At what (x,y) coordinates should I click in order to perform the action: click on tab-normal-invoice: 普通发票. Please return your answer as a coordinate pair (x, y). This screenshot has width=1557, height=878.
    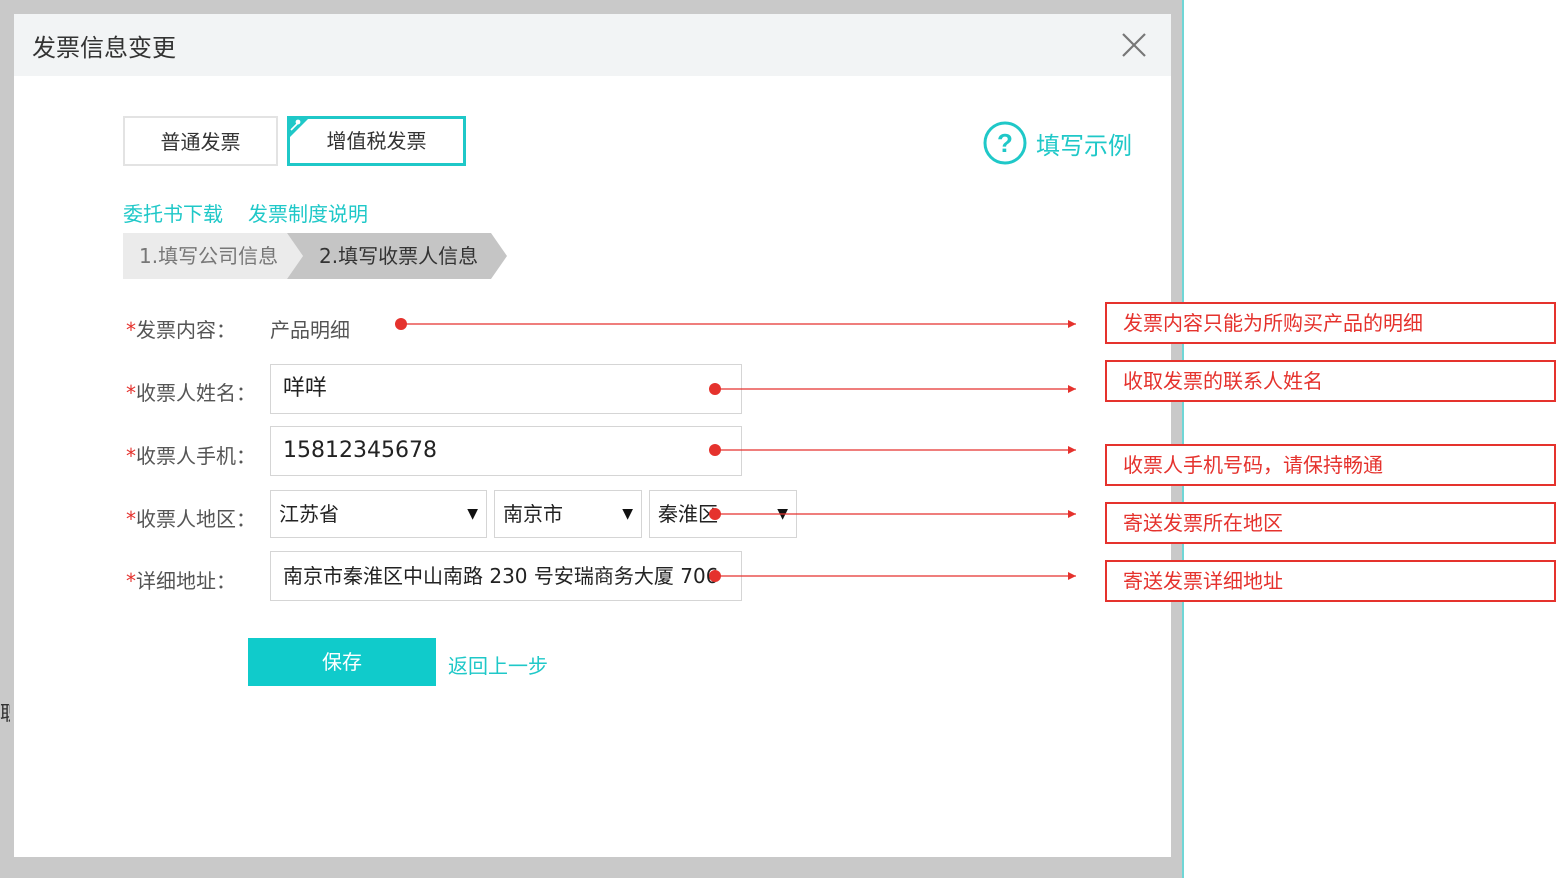
    Looking at the image, I should click on (200, 141).